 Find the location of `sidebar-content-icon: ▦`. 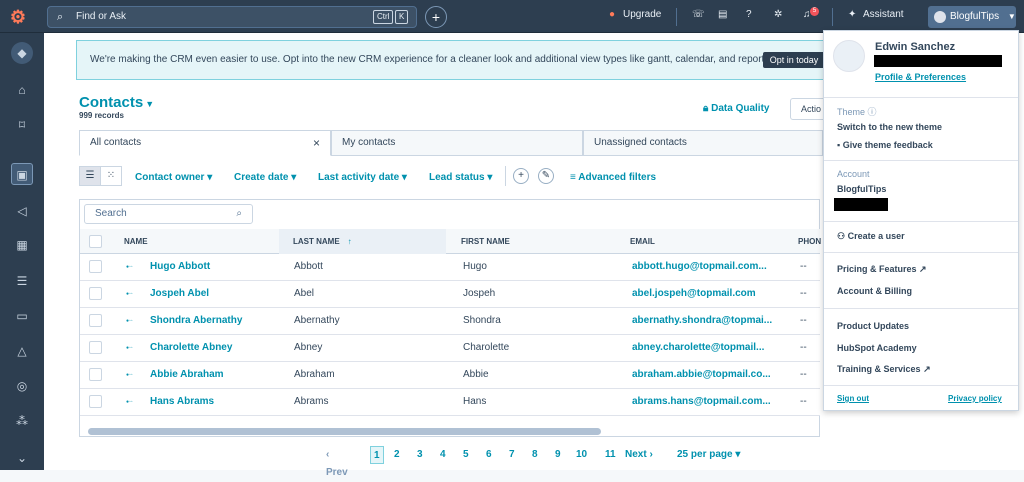

sidebar-content-icon: ▦ is located at coordinates (22, 245).